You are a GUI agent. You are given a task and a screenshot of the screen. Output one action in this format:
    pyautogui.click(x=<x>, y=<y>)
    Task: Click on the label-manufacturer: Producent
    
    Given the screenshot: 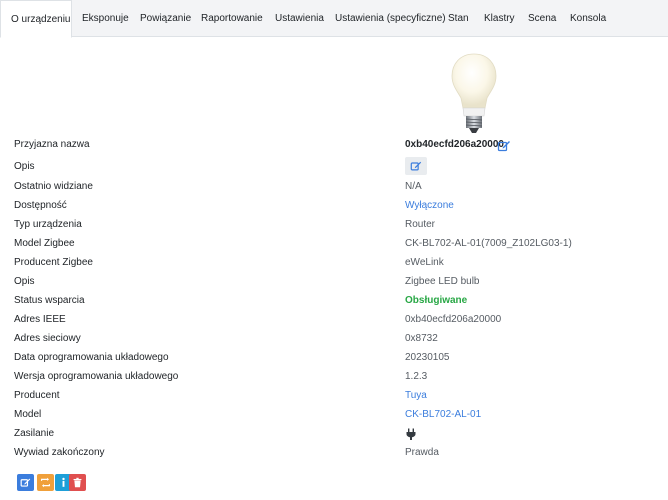 What is the action you would take?
    pyautogui.click(x=37, y=395)
    